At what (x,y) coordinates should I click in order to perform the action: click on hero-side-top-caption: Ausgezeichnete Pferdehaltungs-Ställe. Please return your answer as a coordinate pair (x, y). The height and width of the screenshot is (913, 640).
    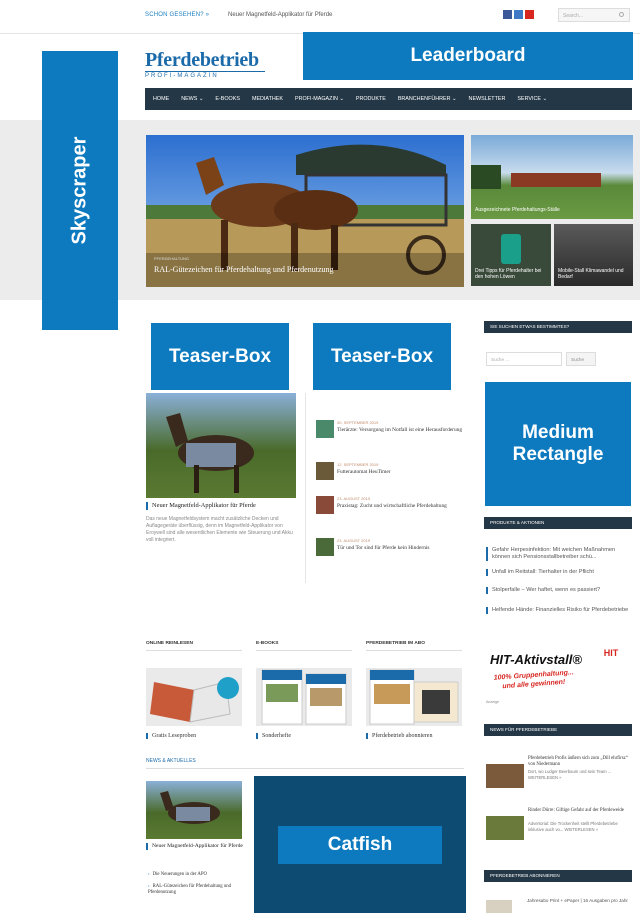
    Looking at the image, I should click on (517, 210).